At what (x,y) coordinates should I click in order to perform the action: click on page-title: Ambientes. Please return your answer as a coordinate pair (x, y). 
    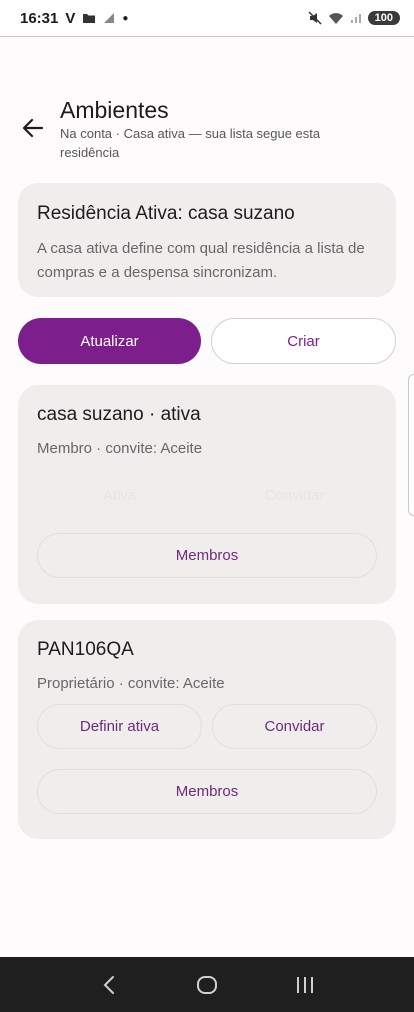
    Looking at the image, I should click on (114, 110).